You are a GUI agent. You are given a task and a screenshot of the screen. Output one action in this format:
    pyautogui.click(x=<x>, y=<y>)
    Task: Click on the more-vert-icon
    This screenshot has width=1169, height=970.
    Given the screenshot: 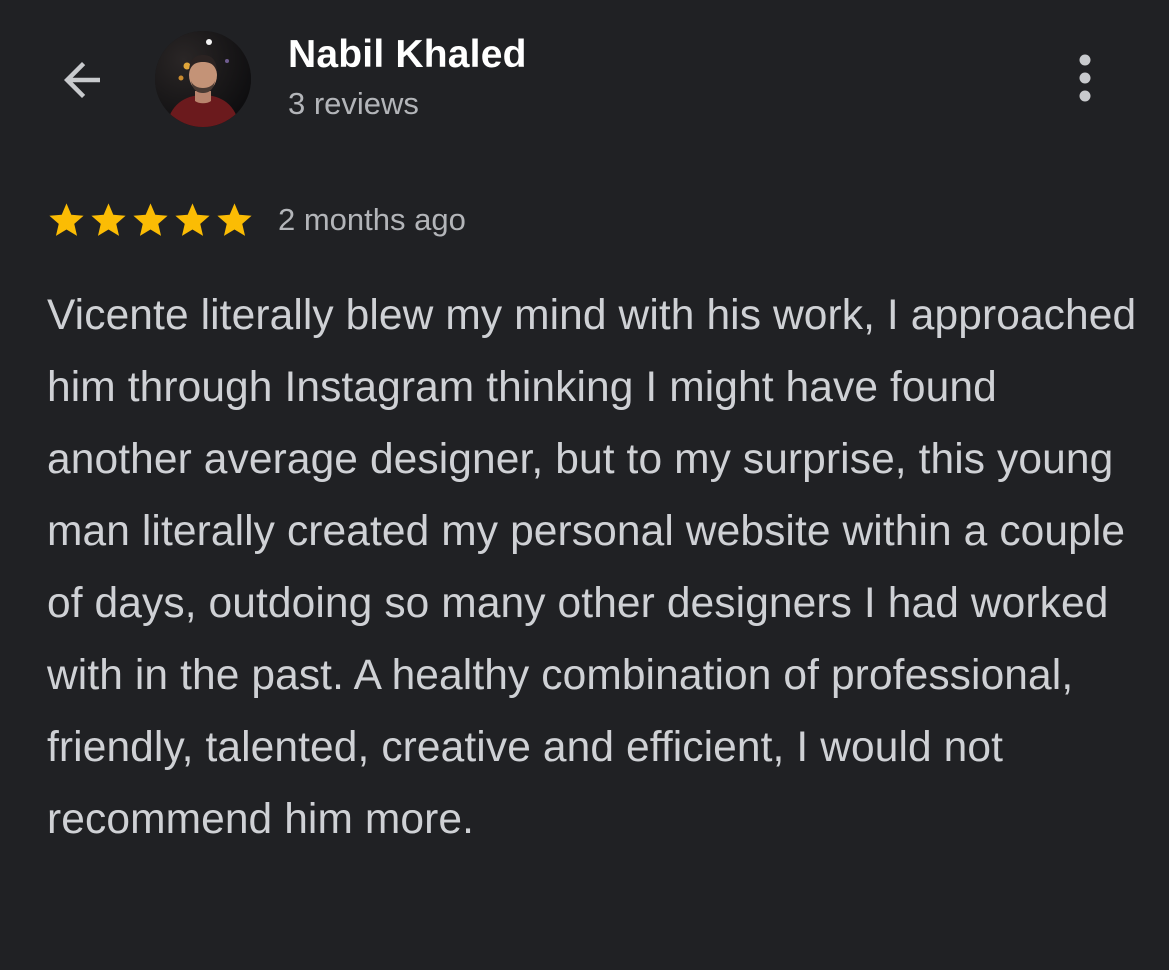 What is the action you would take?
    pyautogui.click(x=1085, y=78)
    